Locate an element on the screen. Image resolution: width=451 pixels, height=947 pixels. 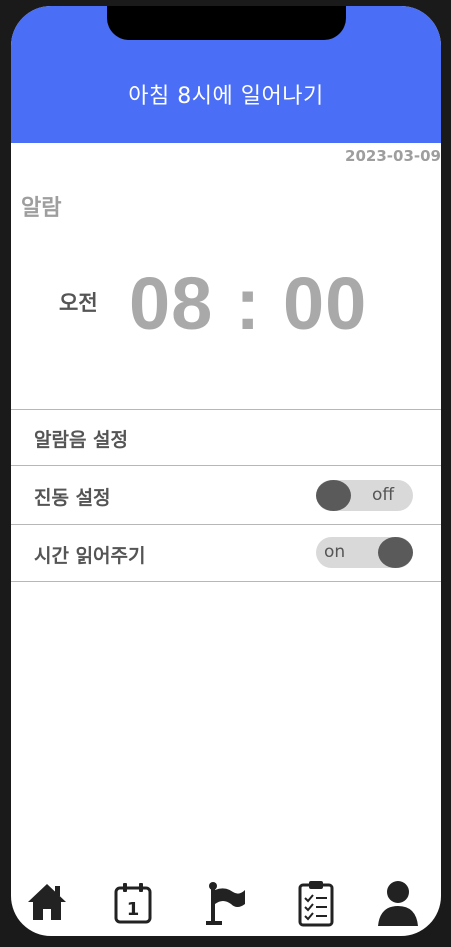
vibration-toggle: off is located at coordinates (364, 495).